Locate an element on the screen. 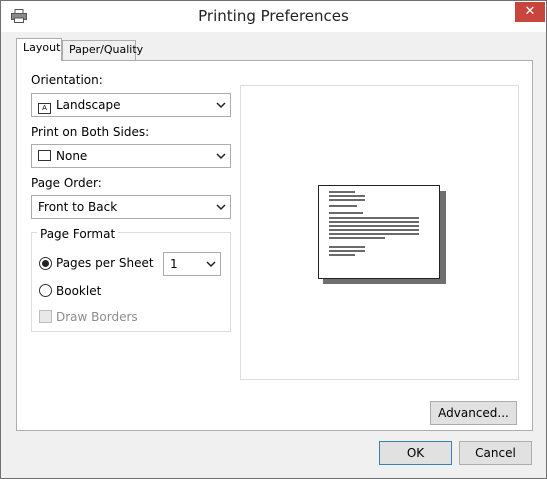 This screenshot has width=547, height=479. landscape-icon: A is located at coordinates (44, 108).